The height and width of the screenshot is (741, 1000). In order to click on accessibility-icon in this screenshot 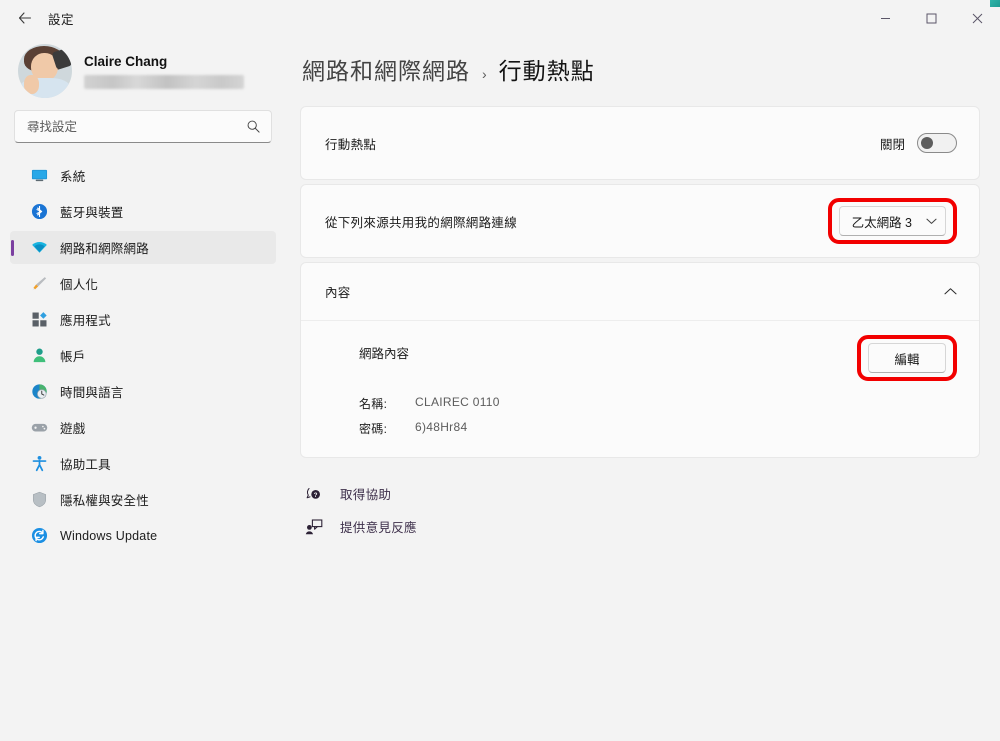, I will do `click(39, 464)`.